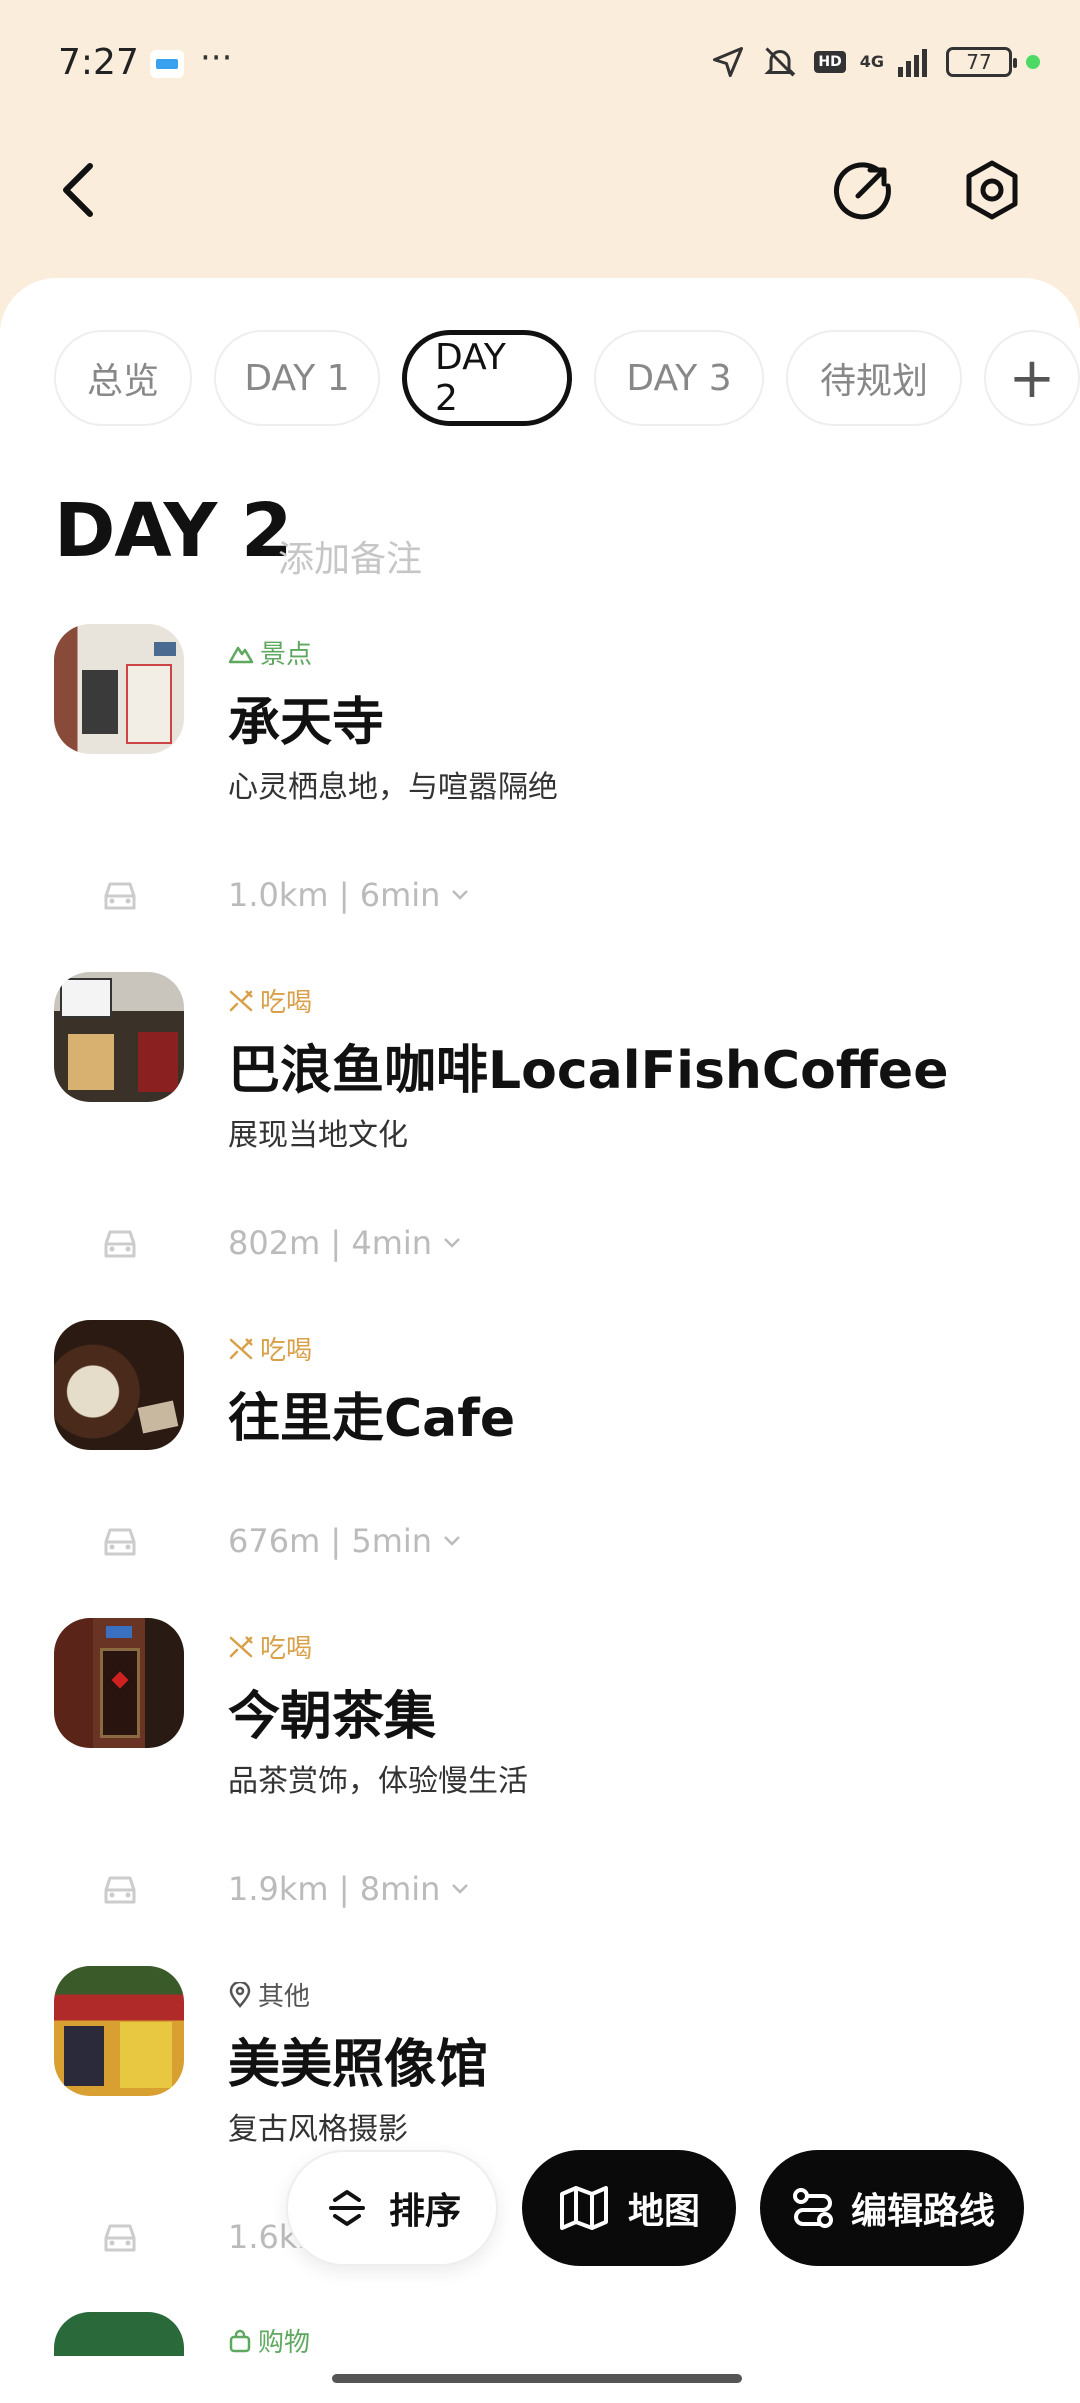 The image size is (1080, 2403). Describe the element at coordinates (350, 556) in the screenshot. I see `add-note-field: 添加备注` at that location.